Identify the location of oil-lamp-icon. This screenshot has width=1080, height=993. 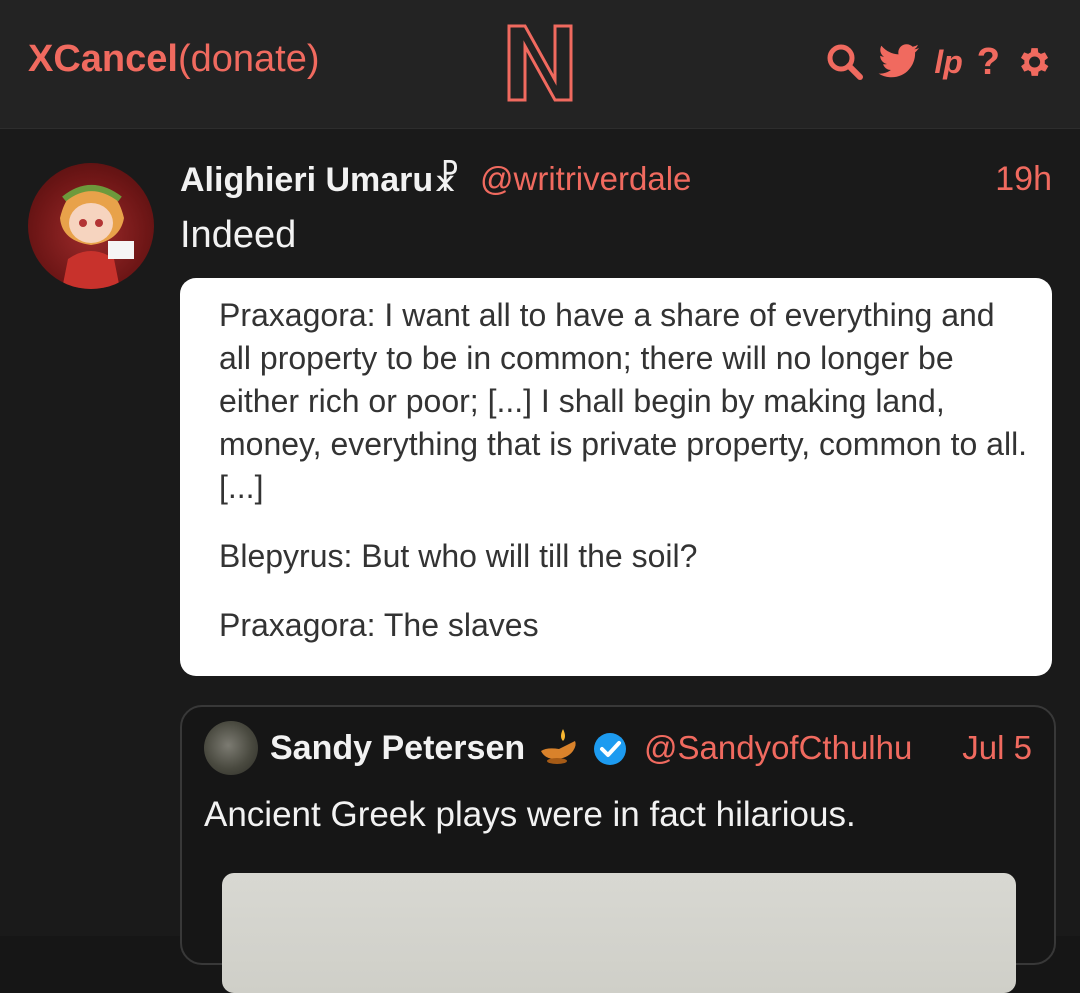
(558, 746).